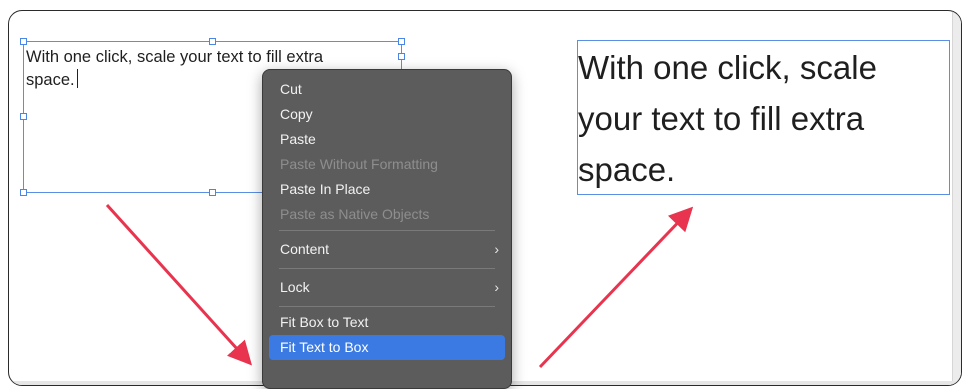  Describe the element at coordinates (387, 189) in the screenshot. I see `menu-item-paste-in-place: Paste In Place` at that location.